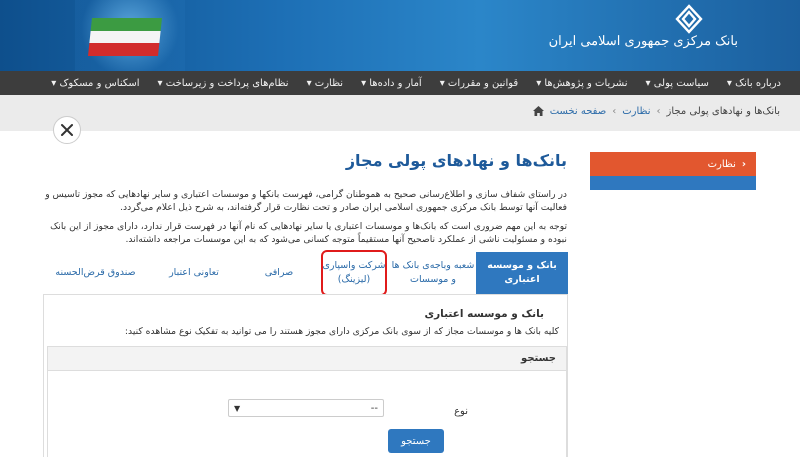 This screenshot has width=800, height=457. What do you see at coordinates (643, 41) in the screenshot?
I see `bank-logo-text: بانک مرکزی جمهوری اسلامی ایران` at bounding box center [643, 41].